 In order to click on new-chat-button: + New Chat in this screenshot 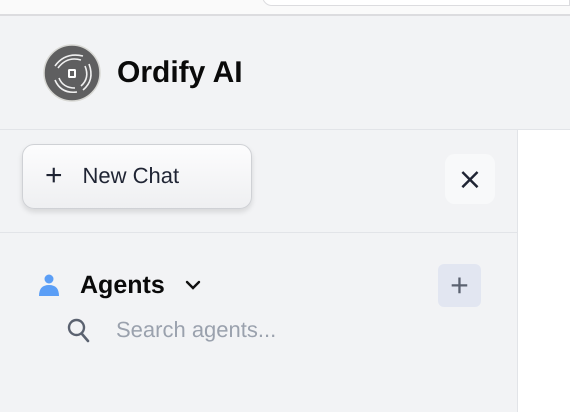, I will do `click(137, 176)`.